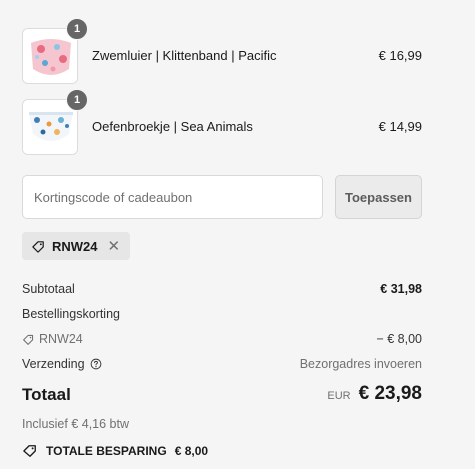 This screenshot has height=469, width=475. Describe the element at coordinates (390, 393) in the screenshot. I see `total-value: € 23,98` at that location.